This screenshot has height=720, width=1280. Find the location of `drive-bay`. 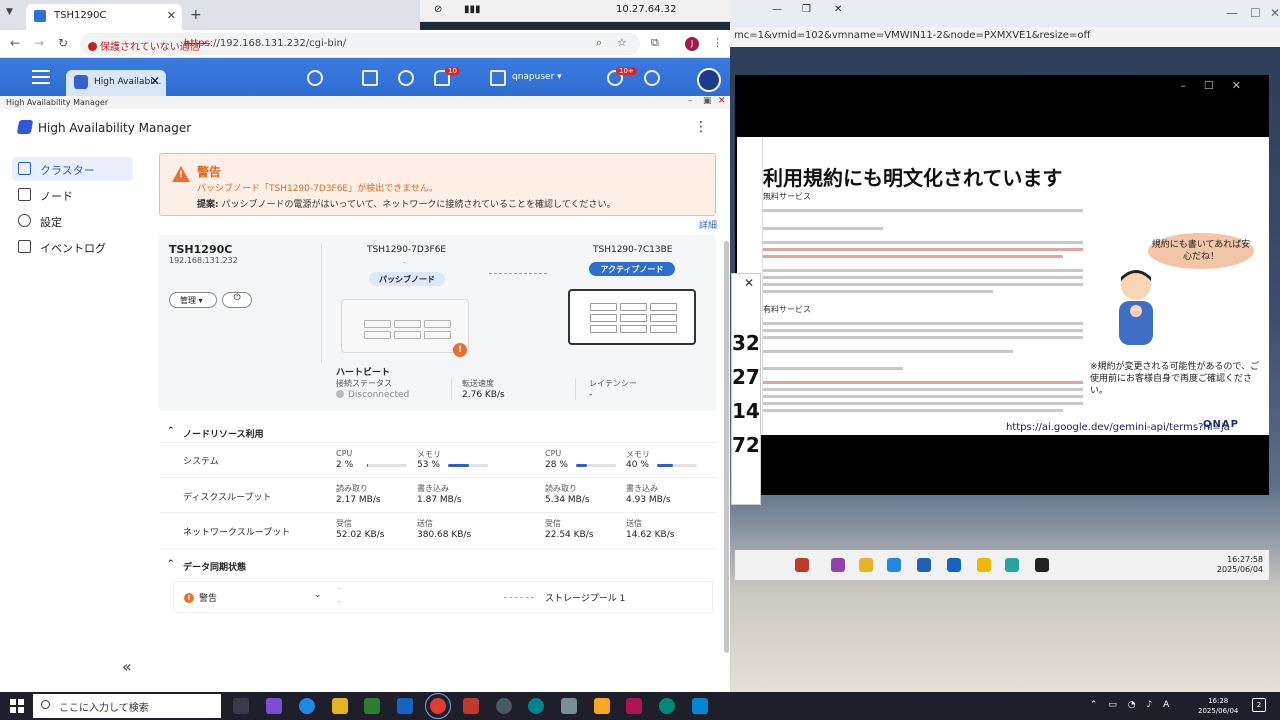

drive-bay is located at coordinates (603, 318).